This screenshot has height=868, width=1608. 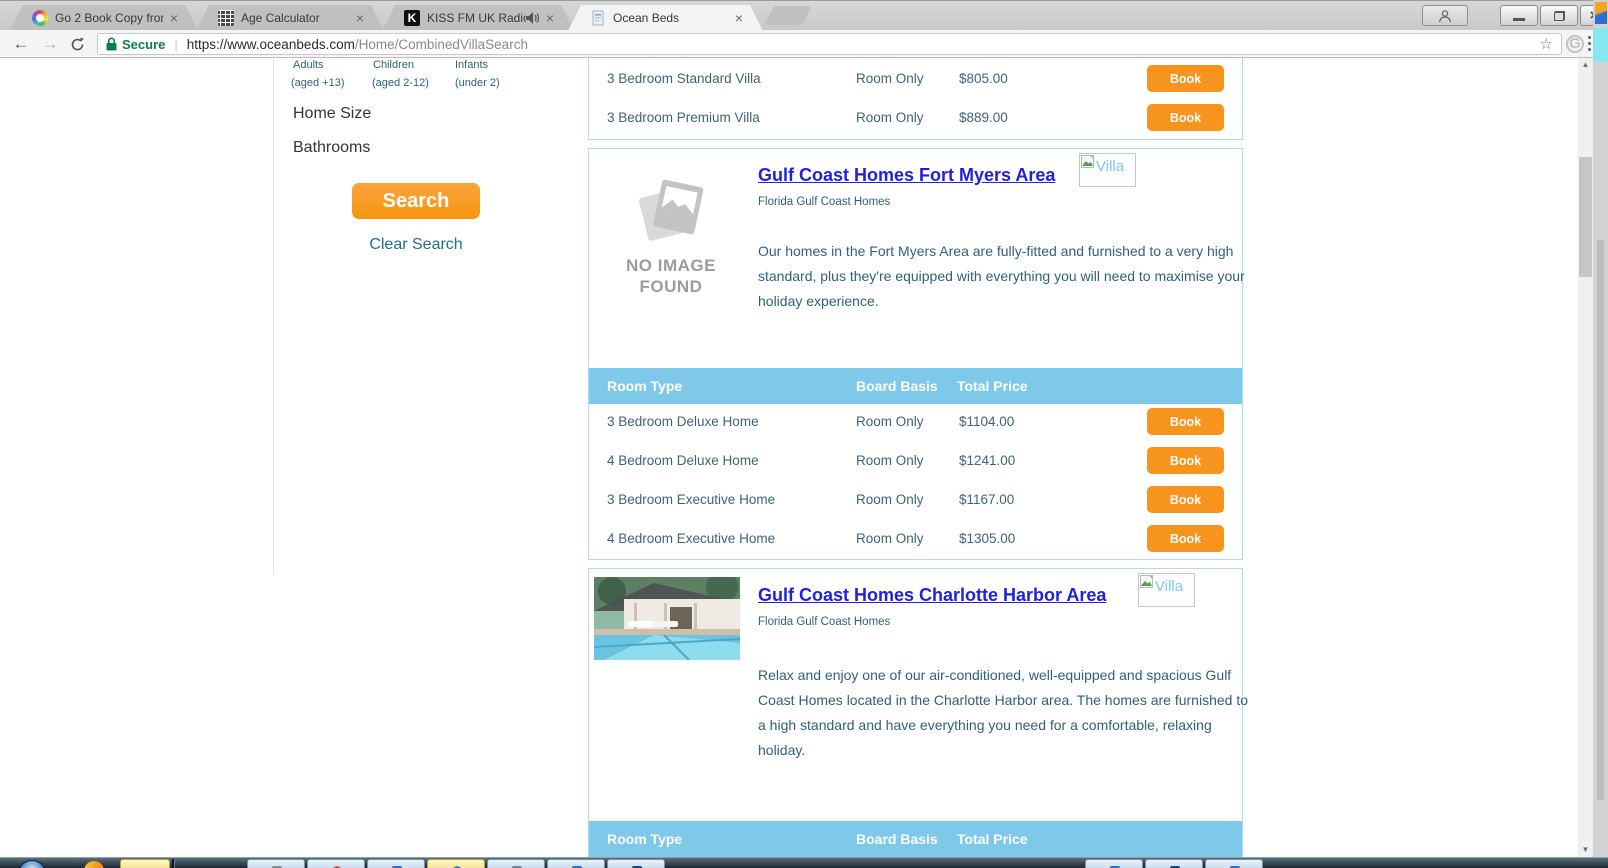 What do you see at coordinates (270, 44) in the screenshot?
I see `url-host: https://www.oceanbeds.com` at bounding box center [270, 44].